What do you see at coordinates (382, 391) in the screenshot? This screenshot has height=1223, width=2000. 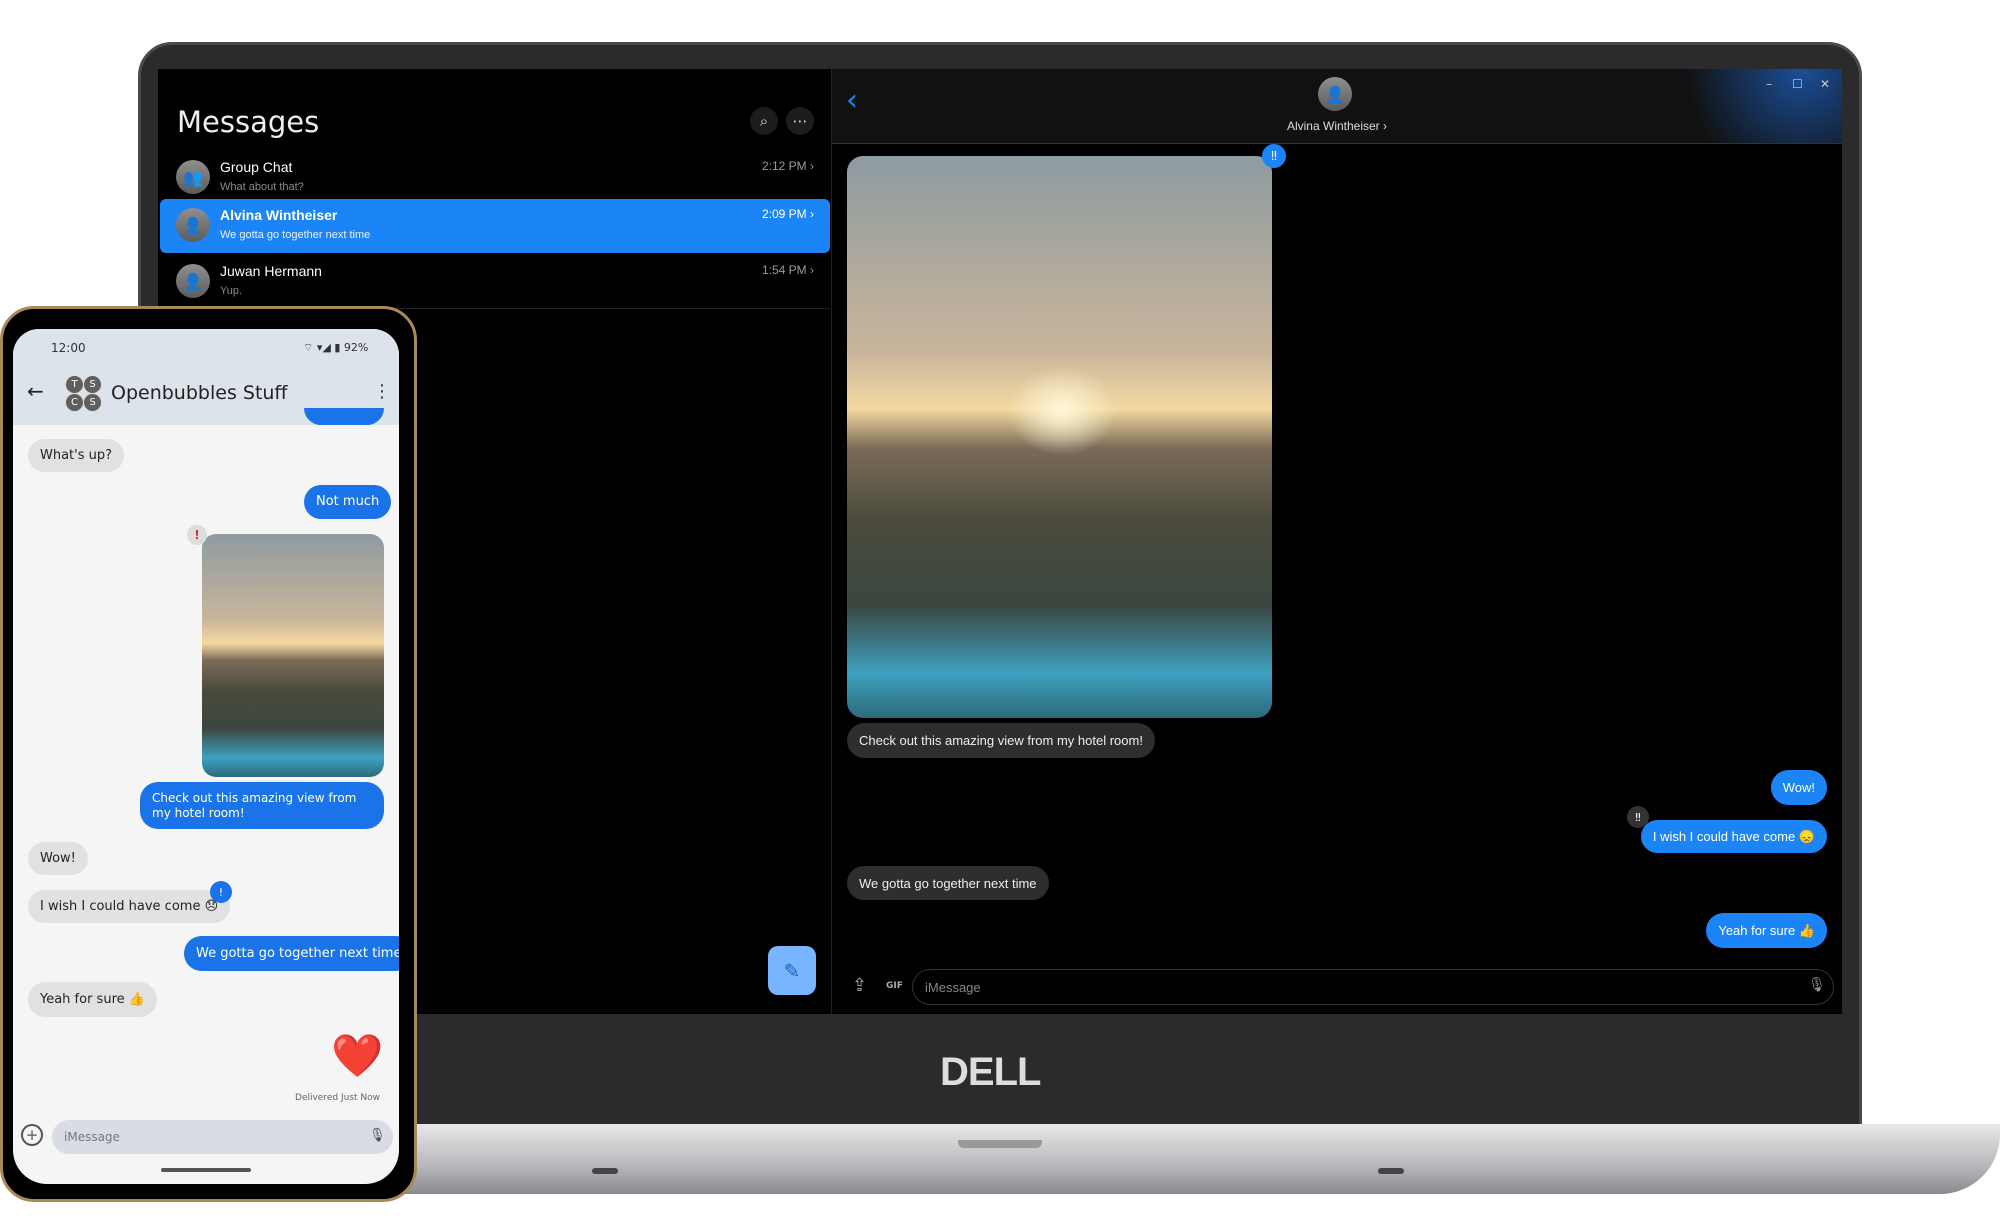 I see `more-vertical-icon: ⋮` at bounding box center [382, 391].